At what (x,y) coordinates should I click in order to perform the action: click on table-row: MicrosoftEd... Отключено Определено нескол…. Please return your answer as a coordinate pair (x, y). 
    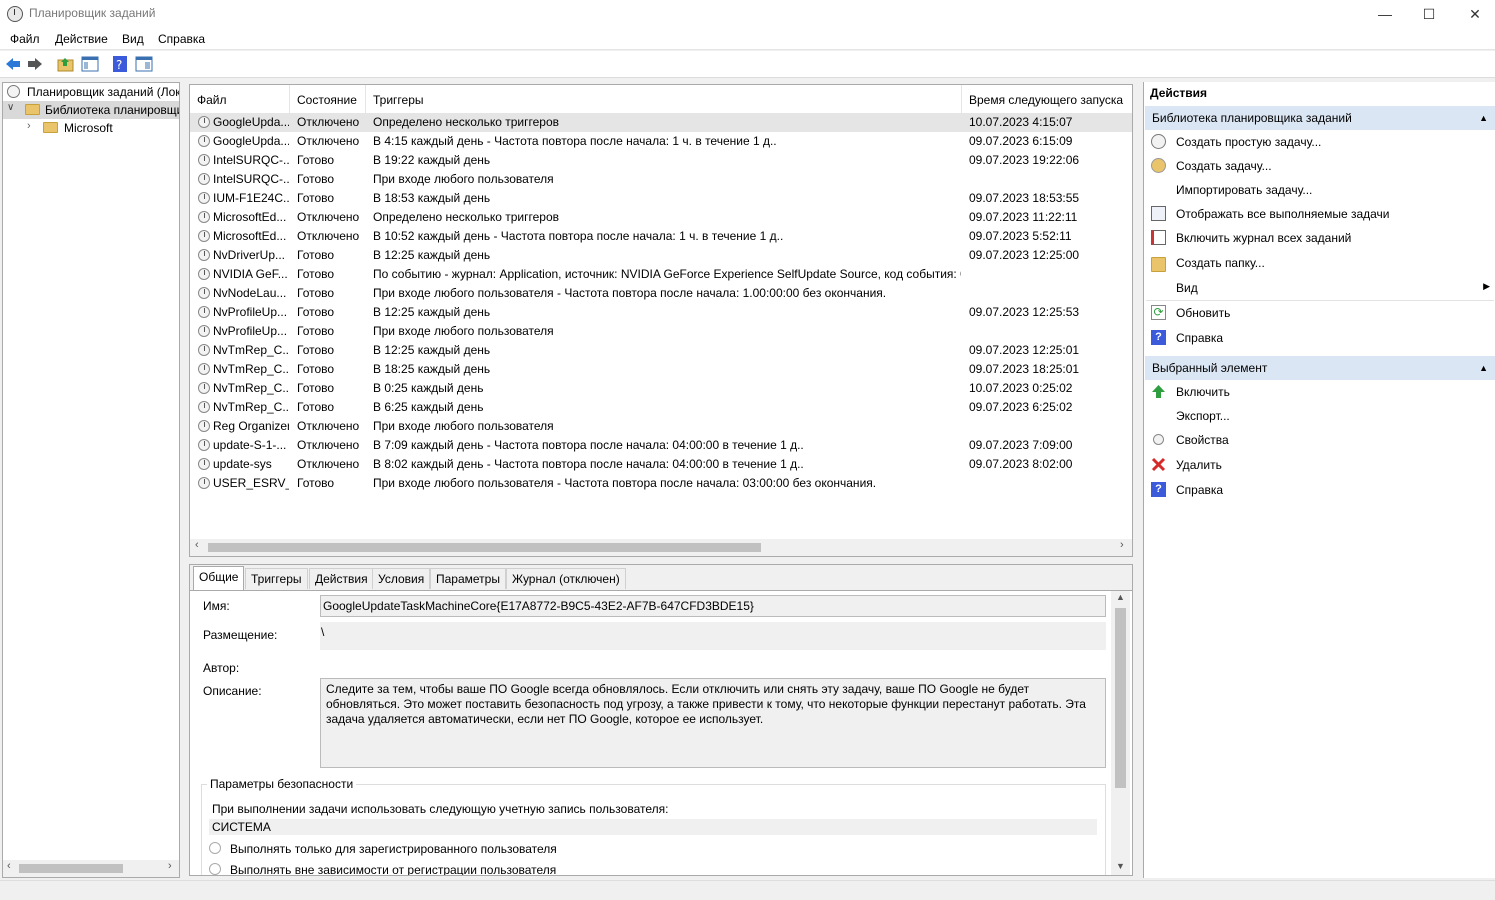
    Looking at the image, I should click on (661, 217).